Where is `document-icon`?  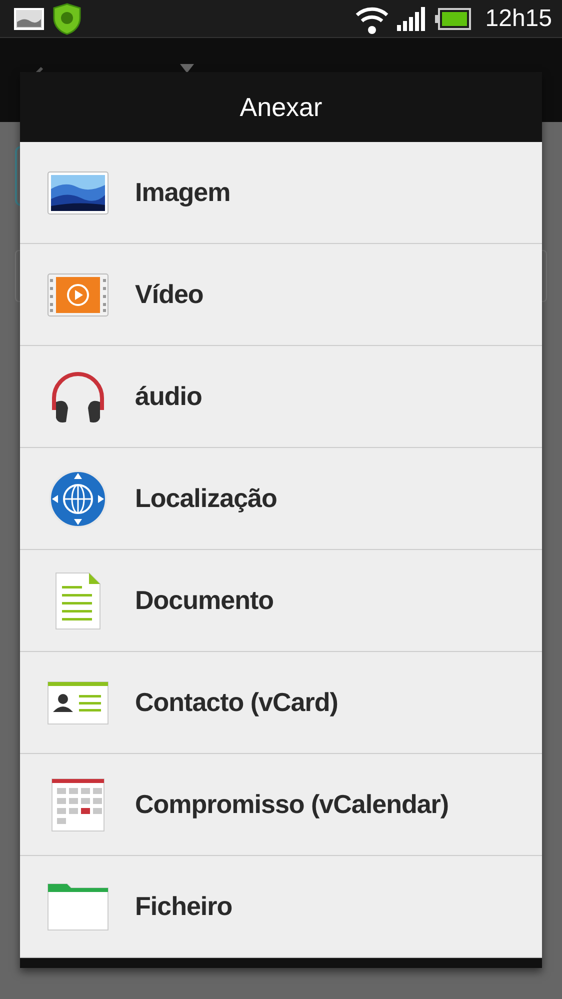 document-icon is located at coordinates (77, 601).